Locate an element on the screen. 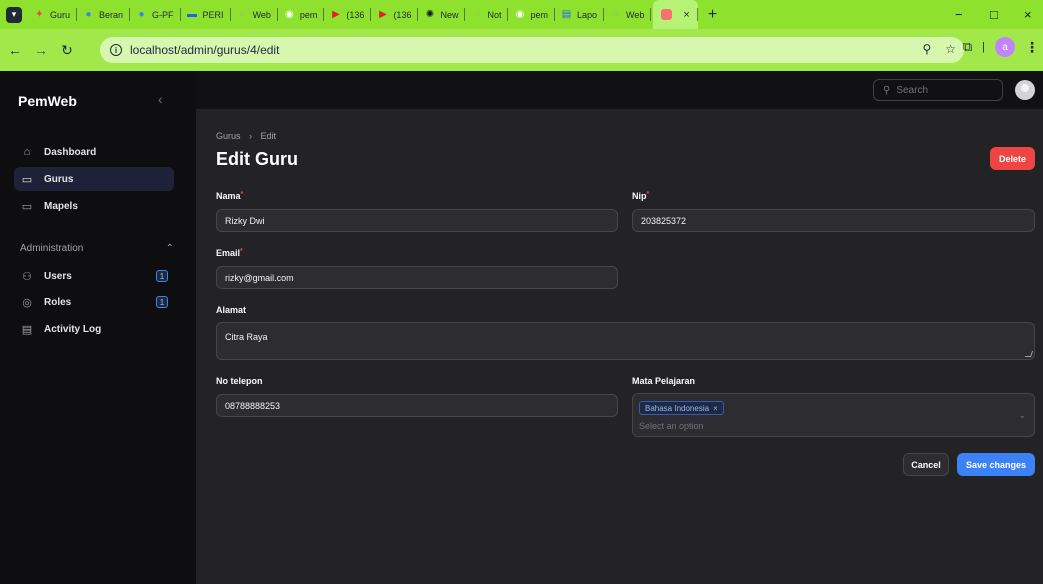  telepon-value: 08788888253 is located at coordinates (253, 405).